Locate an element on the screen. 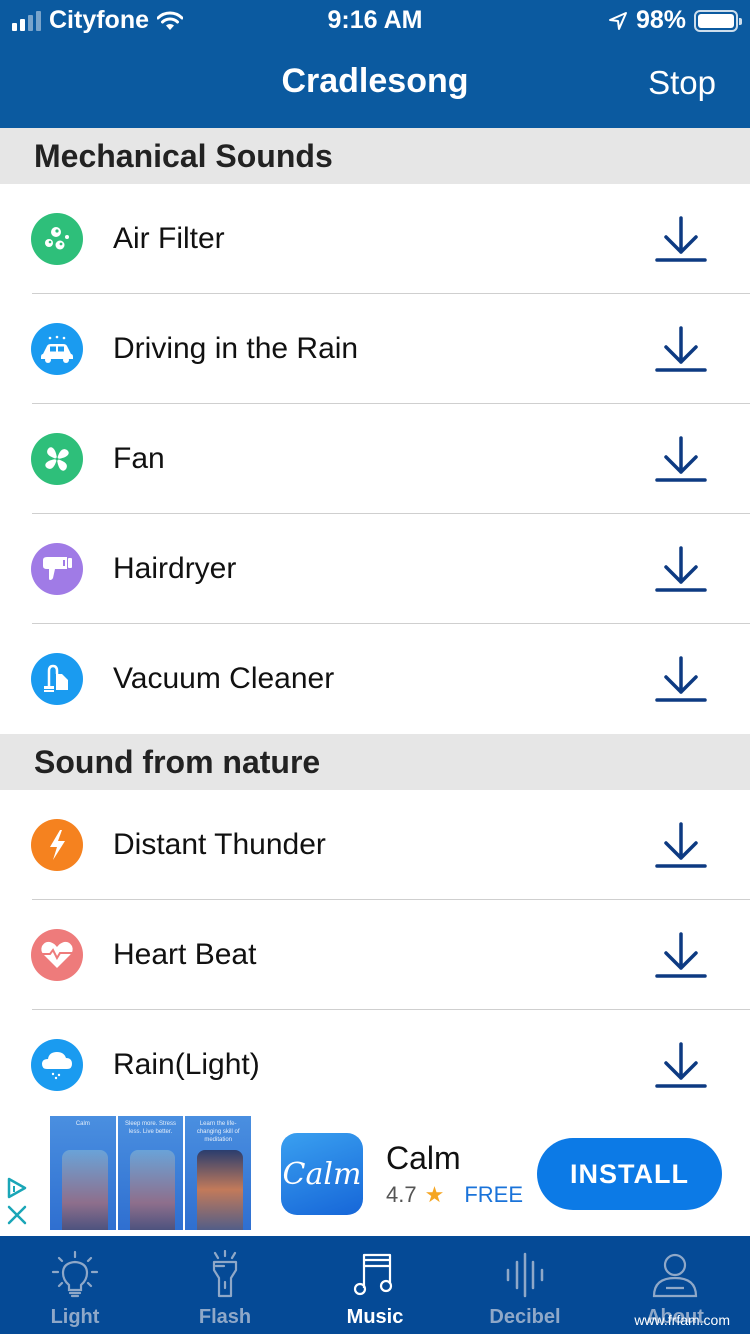 Image resolution: width=750 pixels, height=1334 pixels. stop-button: Stop is located at coordinates (682, 83).